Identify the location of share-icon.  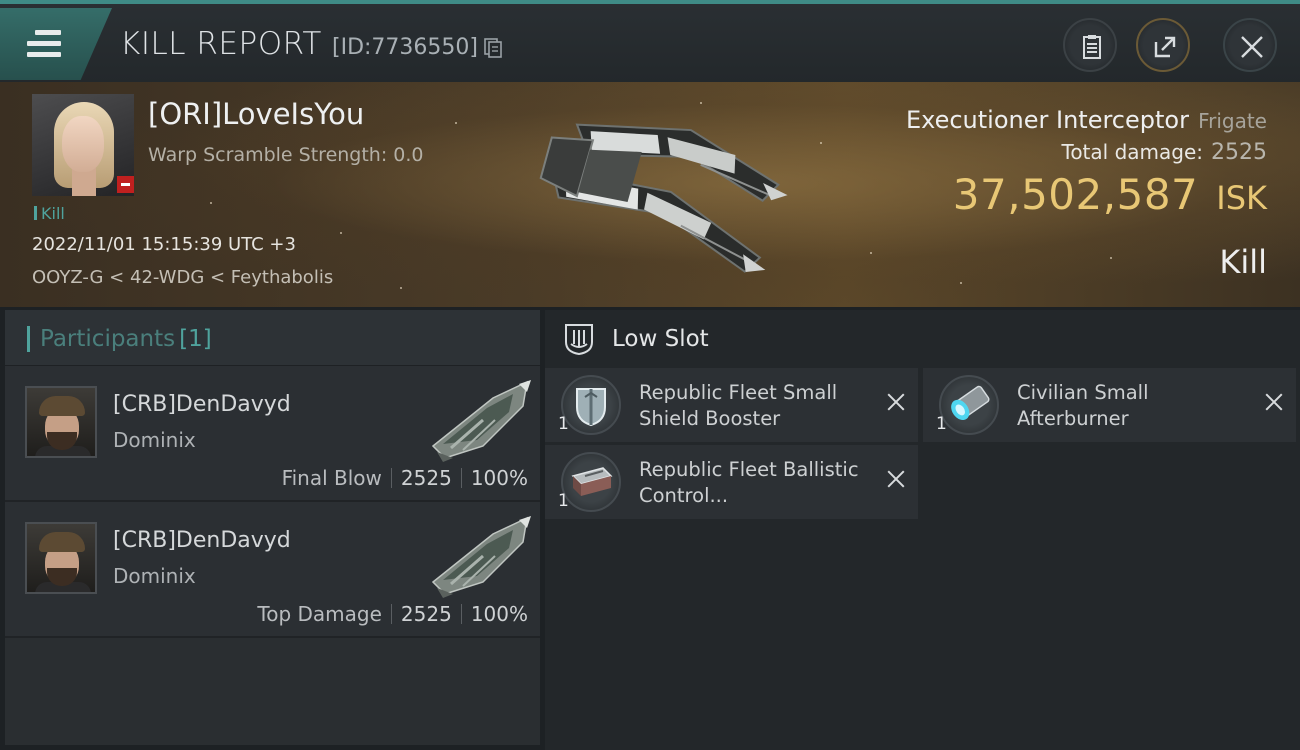
(1165, 47).